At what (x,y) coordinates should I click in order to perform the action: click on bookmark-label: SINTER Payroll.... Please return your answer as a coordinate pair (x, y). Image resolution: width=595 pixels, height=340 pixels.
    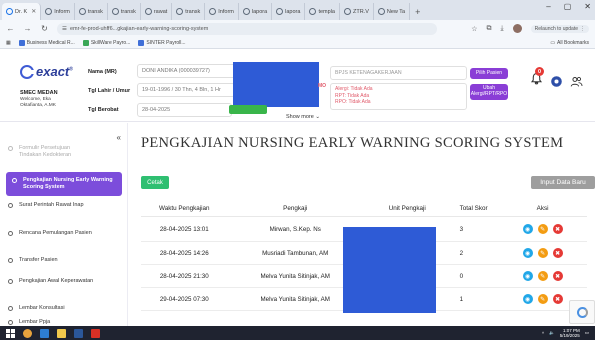
    Looking at the image, I should click on (166, 42).